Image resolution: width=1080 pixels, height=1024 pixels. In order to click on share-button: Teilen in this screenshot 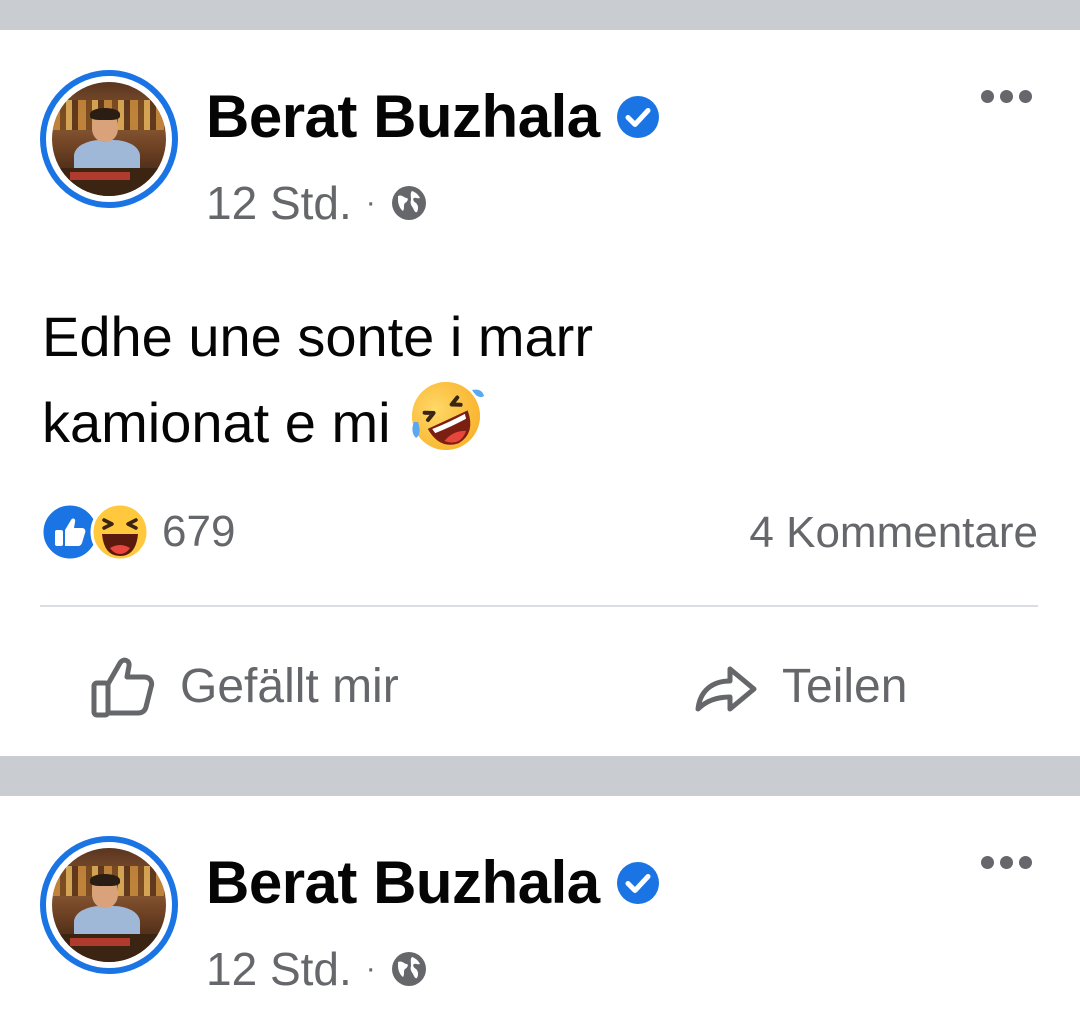, I will do `click(798, 686)`.